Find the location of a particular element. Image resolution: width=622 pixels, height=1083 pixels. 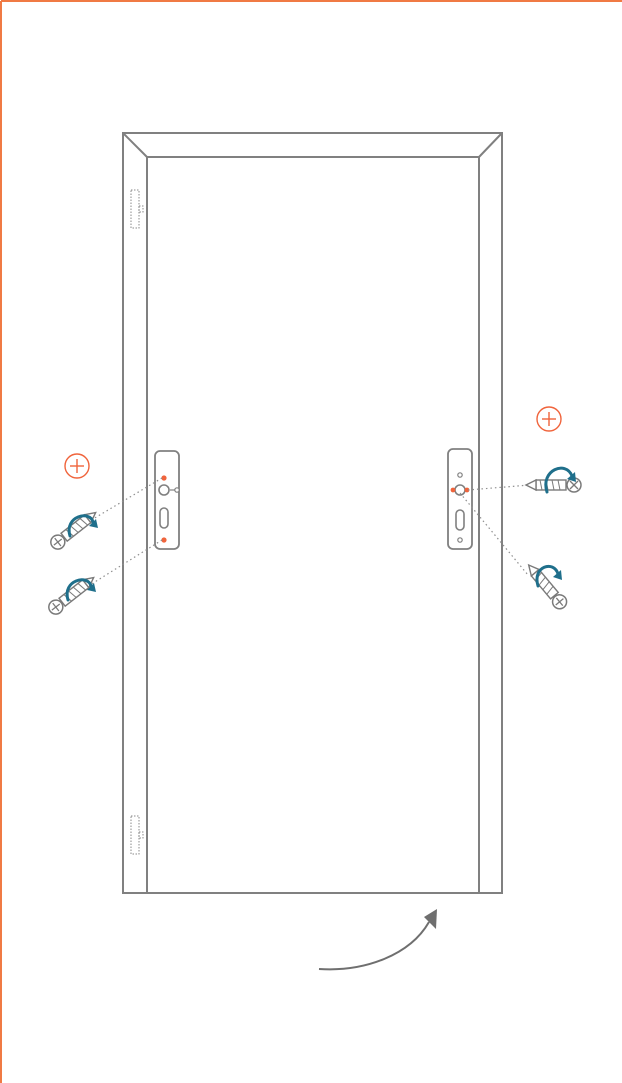

left-guide-lines is located at coordinates (125, 531).